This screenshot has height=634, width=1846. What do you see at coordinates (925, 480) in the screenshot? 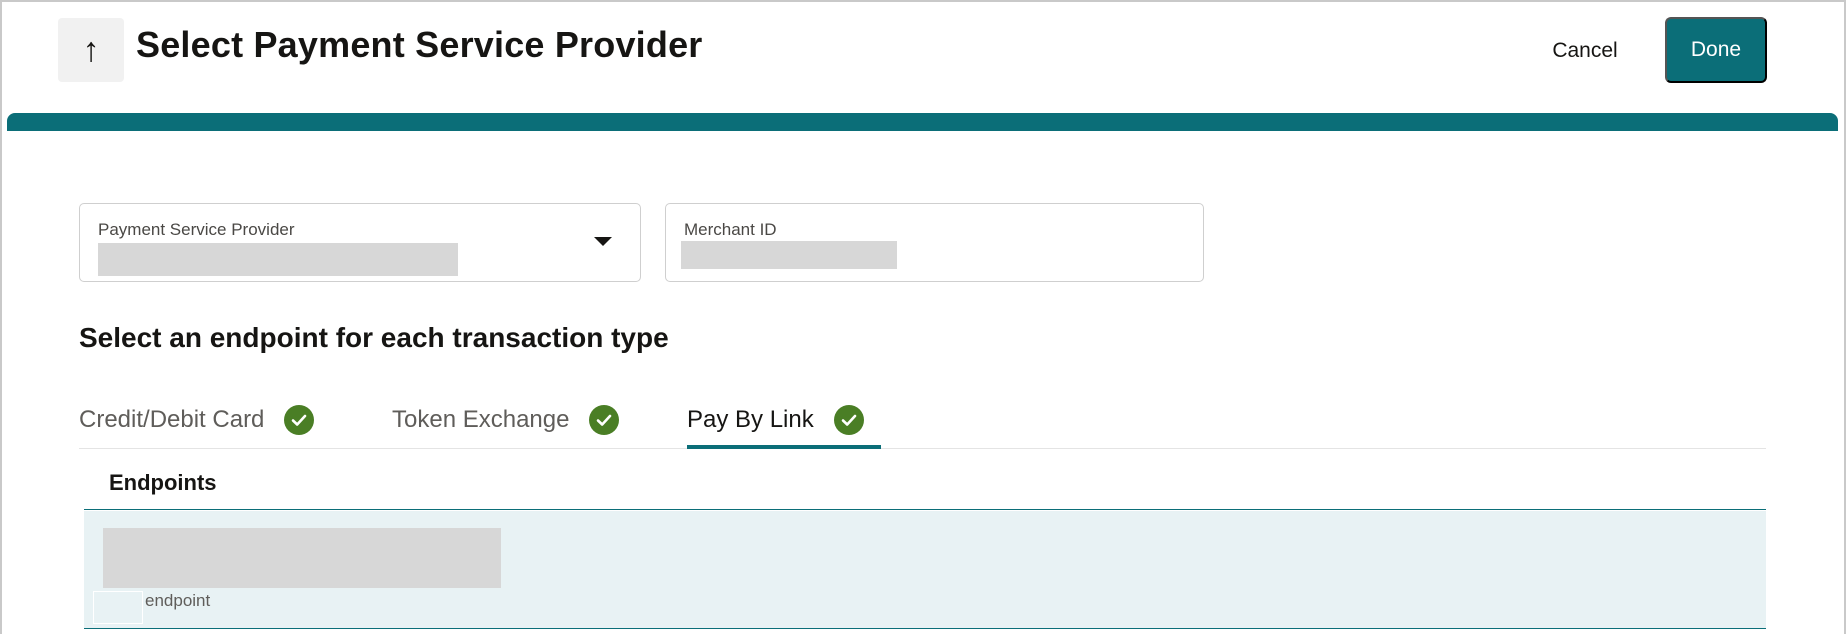
I see `endpoints-table-header: Endpoints` at bounding box center [925, 480].